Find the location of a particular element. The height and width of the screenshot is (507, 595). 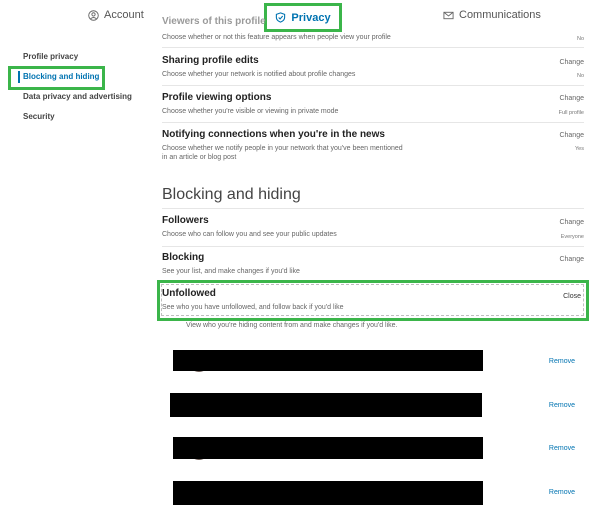

sidebar-item-security: Security is located at coordinates (39, 116).